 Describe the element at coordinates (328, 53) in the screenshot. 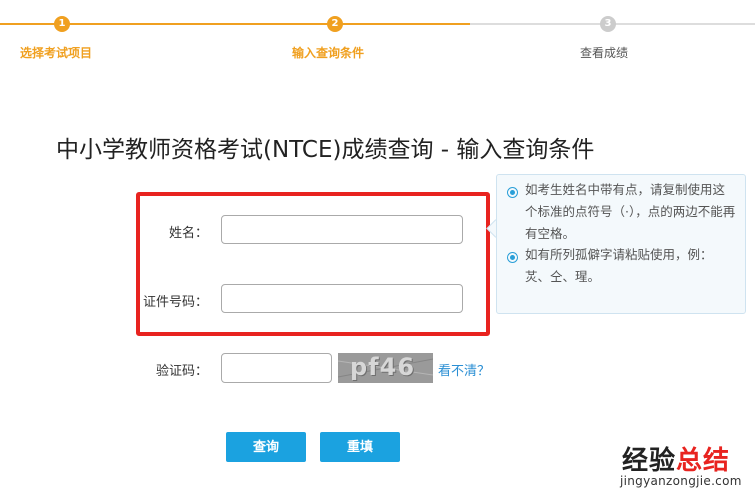

I see `step-2-label: 输入查询条件` at that location.